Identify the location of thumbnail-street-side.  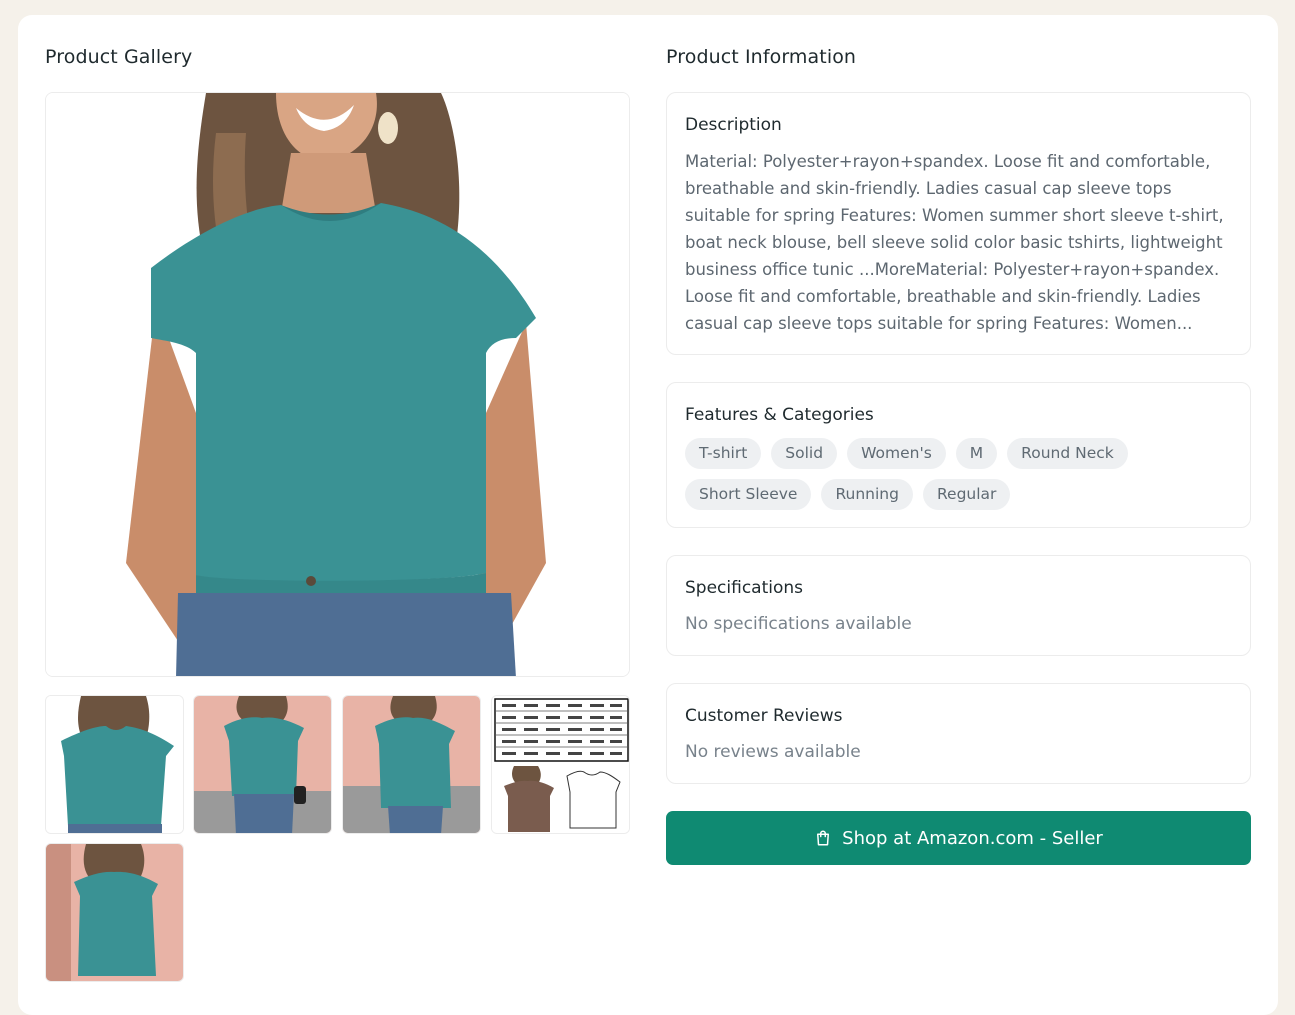
(411, 764).